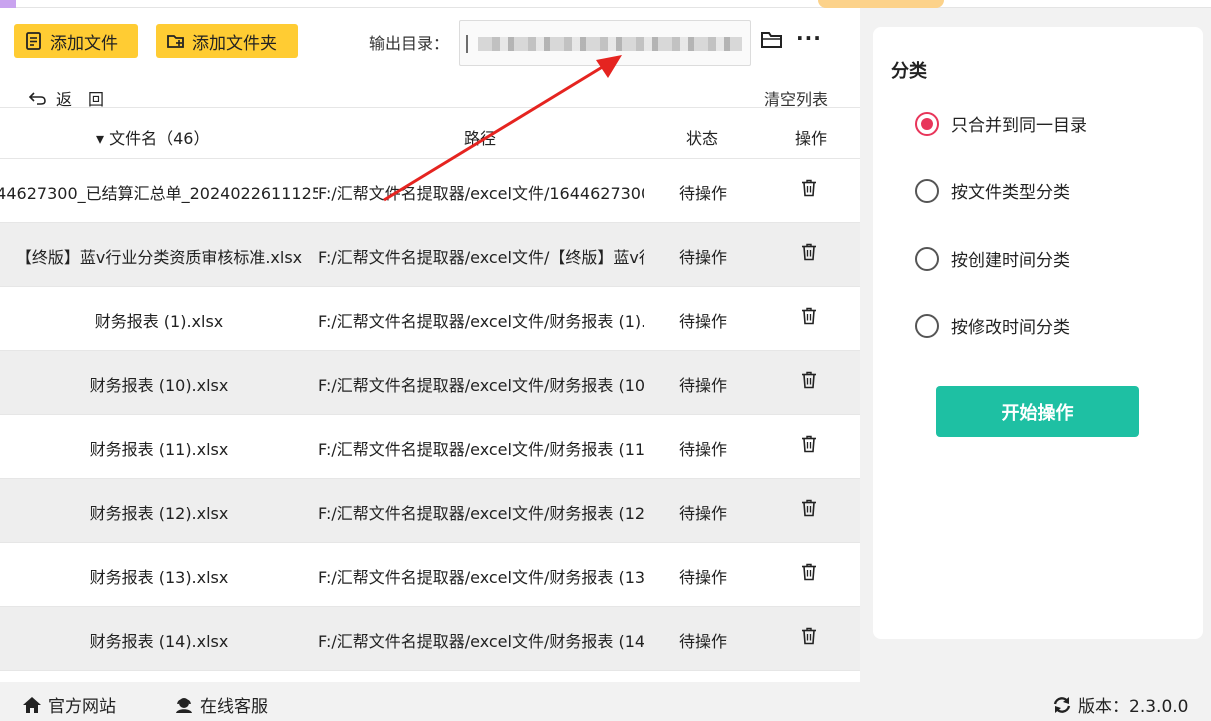  Describe the element at coordinates (480, 138) in the screenshot. I see `header-path: 路径` at that location.